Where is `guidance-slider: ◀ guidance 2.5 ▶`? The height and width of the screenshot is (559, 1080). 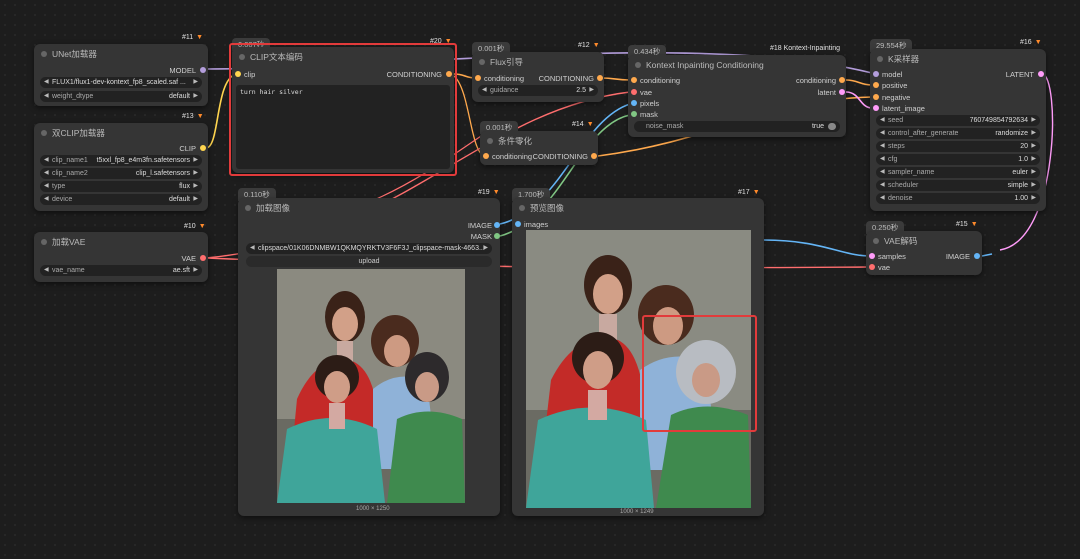
guidance-slider: ◀ guidance 2.5 ▶ is located at coordinates (538, 90).